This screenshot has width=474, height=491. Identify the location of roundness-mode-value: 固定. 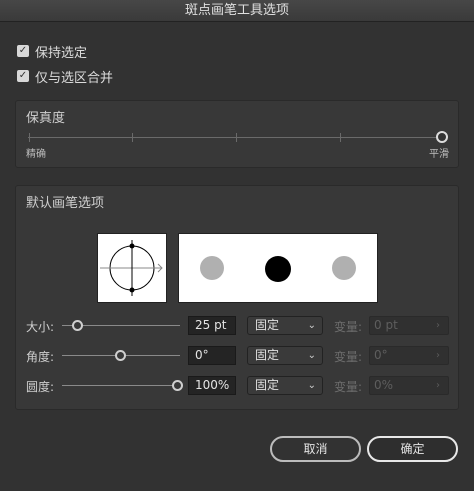
(267, 385).